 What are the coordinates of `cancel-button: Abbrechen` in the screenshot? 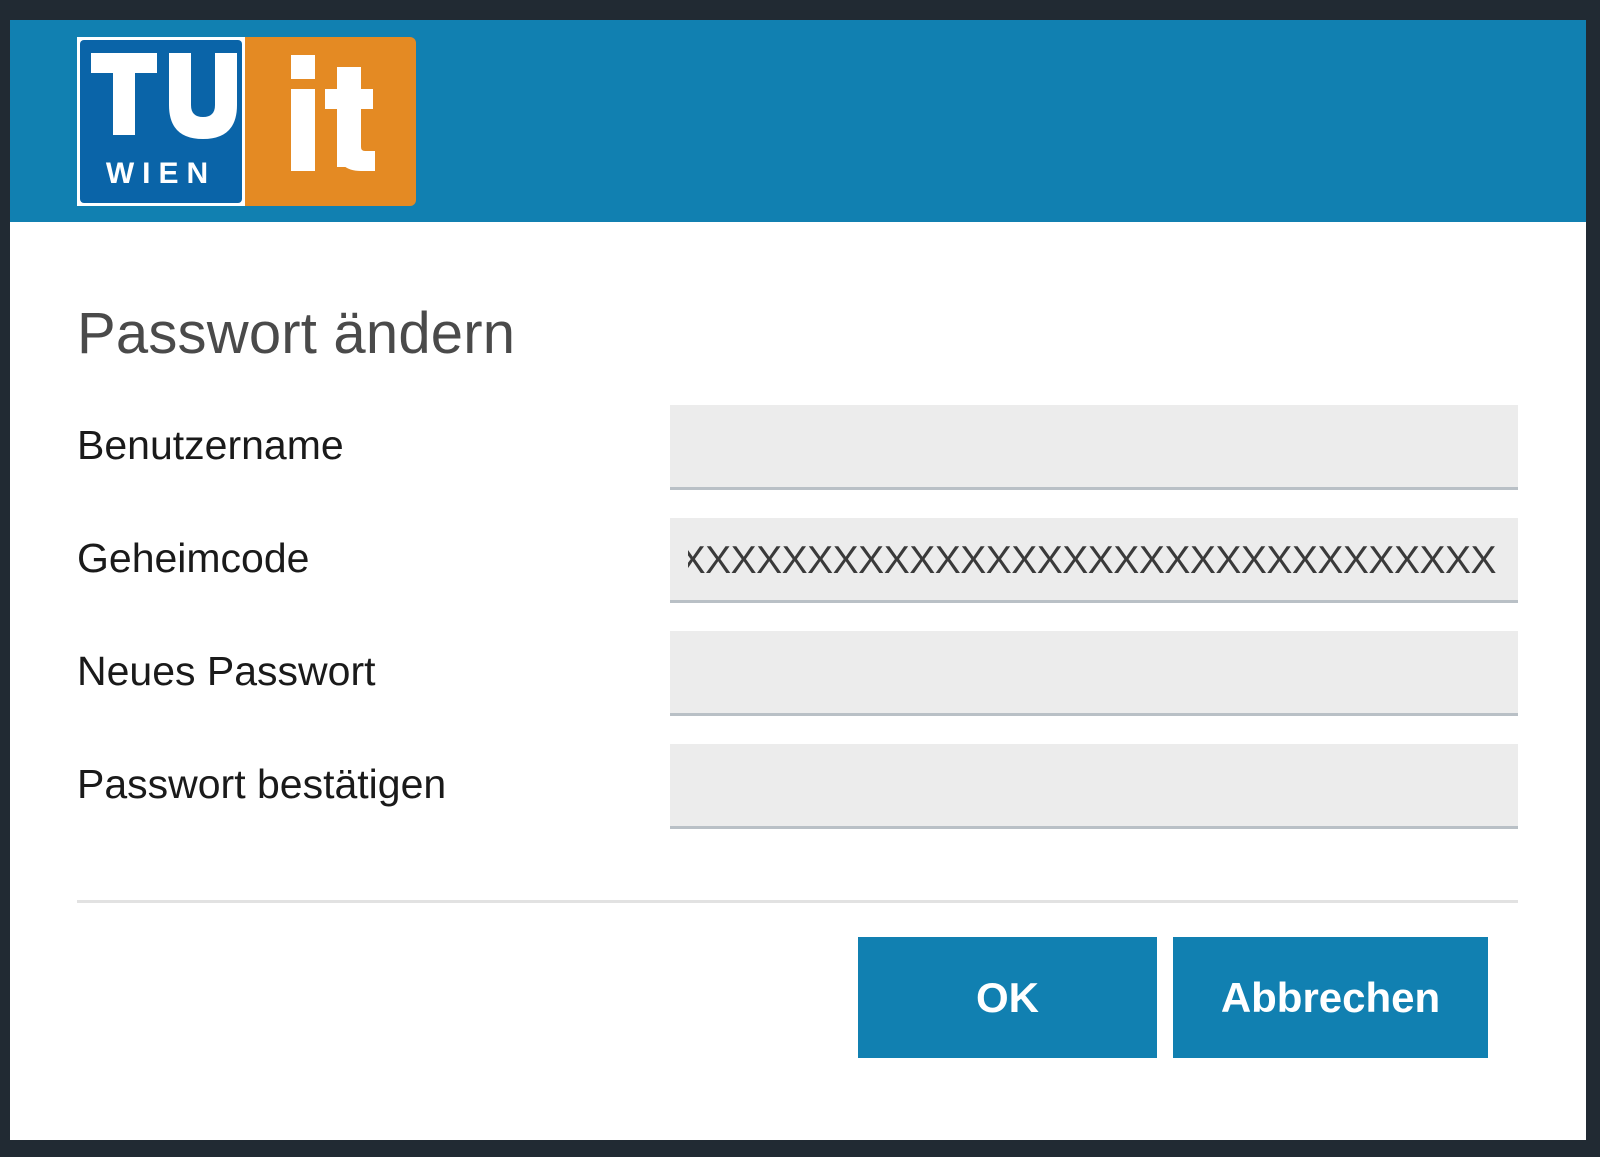 It's located at (1330, 997).